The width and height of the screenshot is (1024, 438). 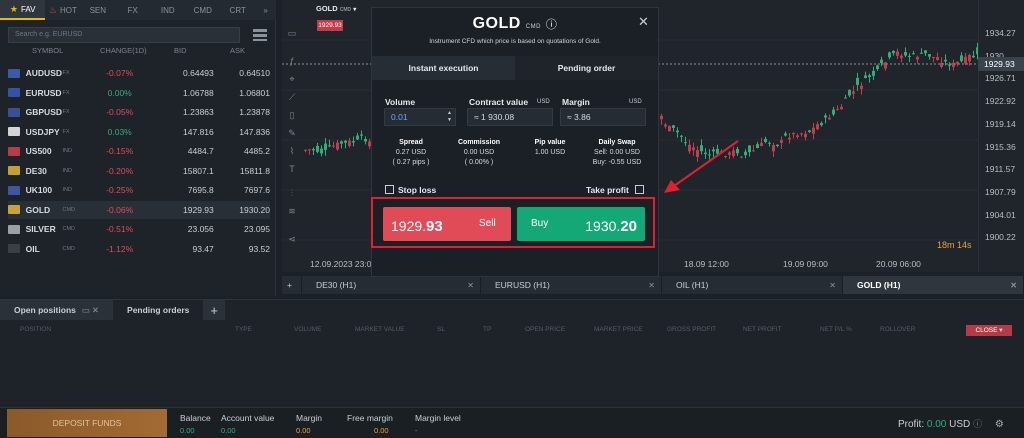 What do you see at coordinates (124, 35) in the screenshot?
I see `search-input: Search e.g. EURUSD` at bounding box center [124, 35].